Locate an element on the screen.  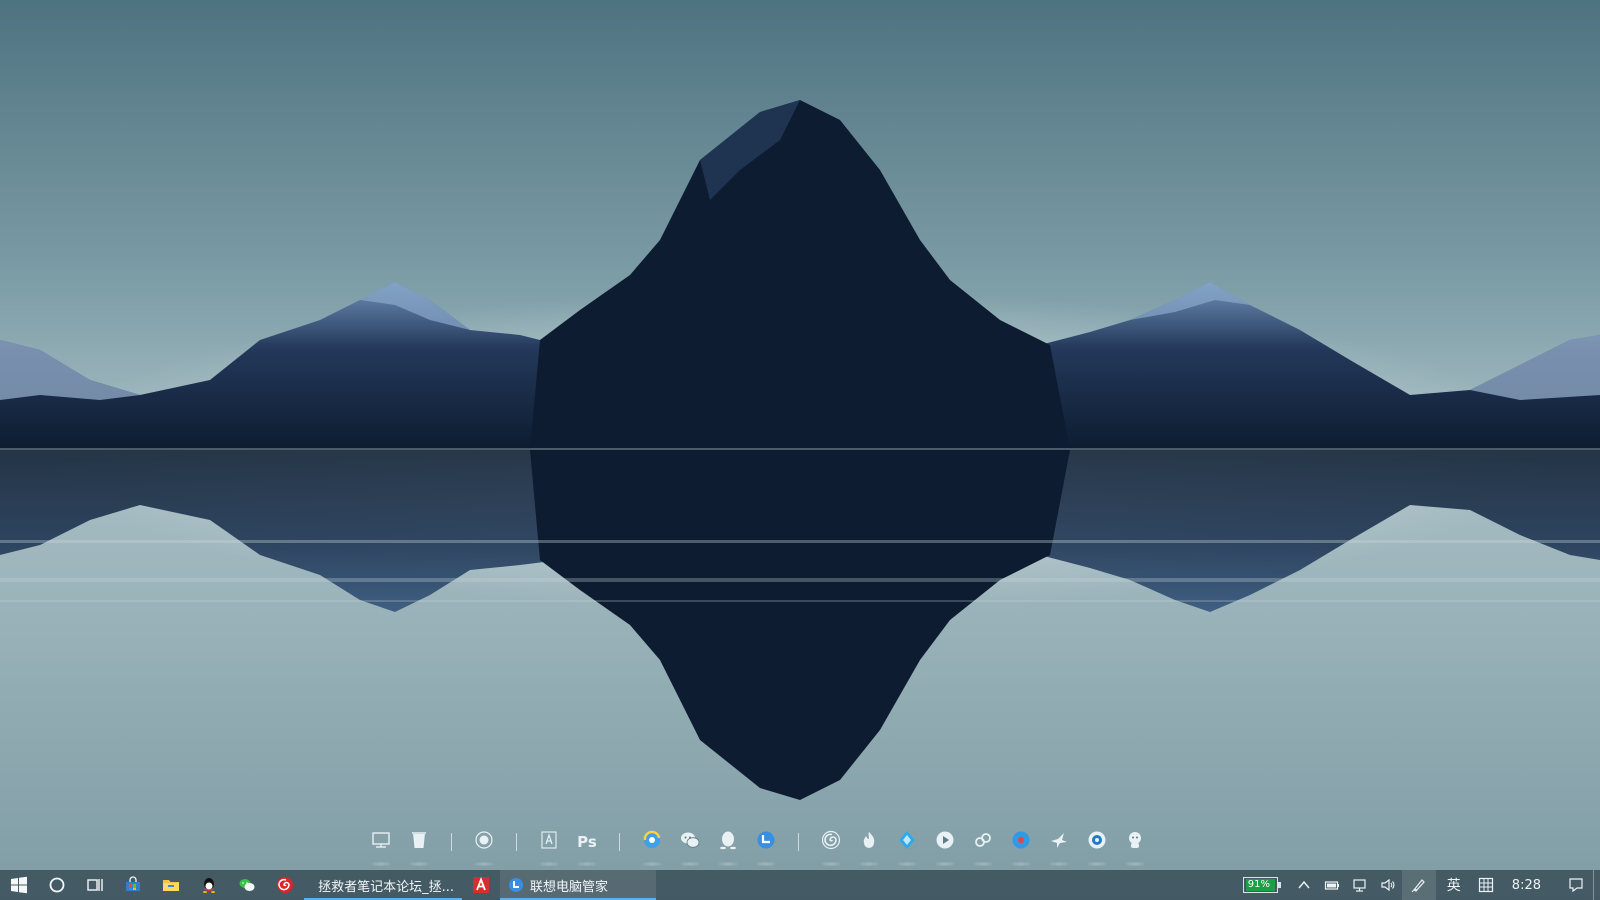
store-button is located at coordinates (133, 885).